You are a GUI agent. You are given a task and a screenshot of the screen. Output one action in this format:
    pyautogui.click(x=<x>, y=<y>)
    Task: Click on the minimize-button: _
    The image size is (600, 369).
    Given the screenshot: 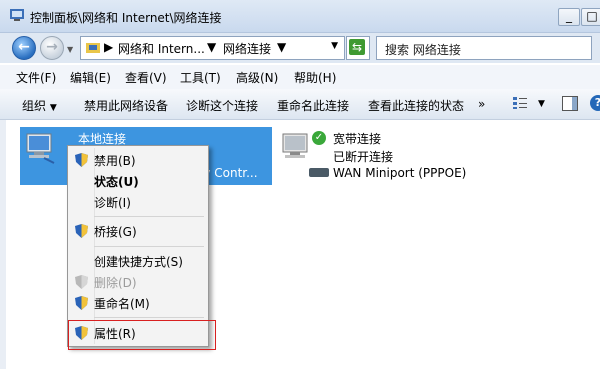 What is the action you would take?
    pyautogui.click(x=569, y=17)
    